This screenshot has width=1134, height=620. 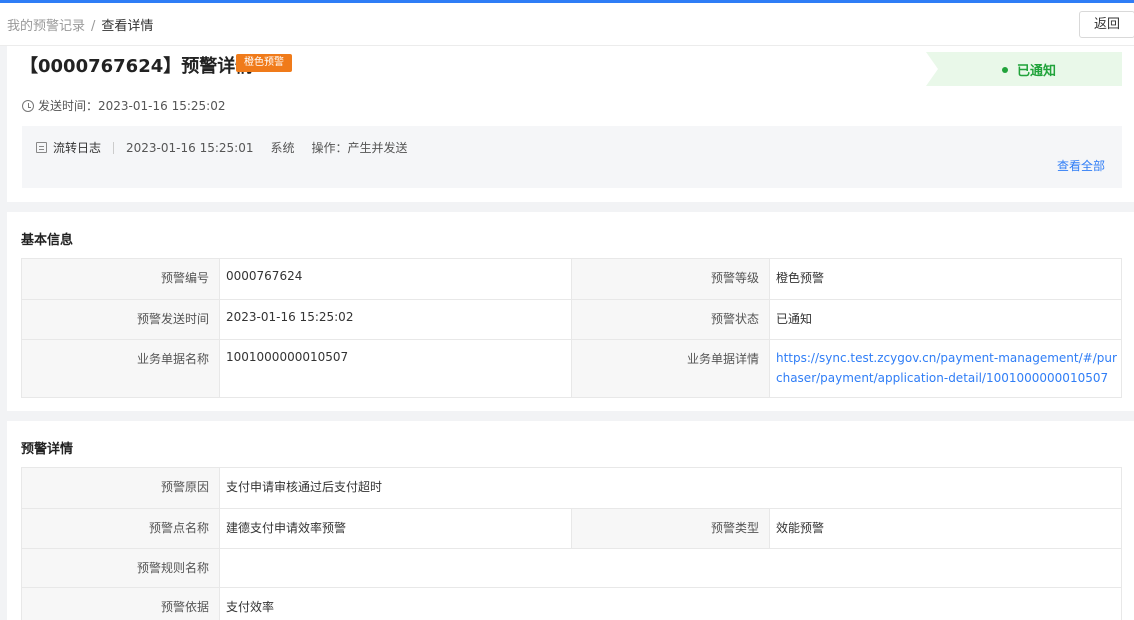 What do you see at coordinates (190, 148) in the screenshot?
I see `flow-log-time: 2023-01-16 15:25:01` at bounding box center [190, 148].